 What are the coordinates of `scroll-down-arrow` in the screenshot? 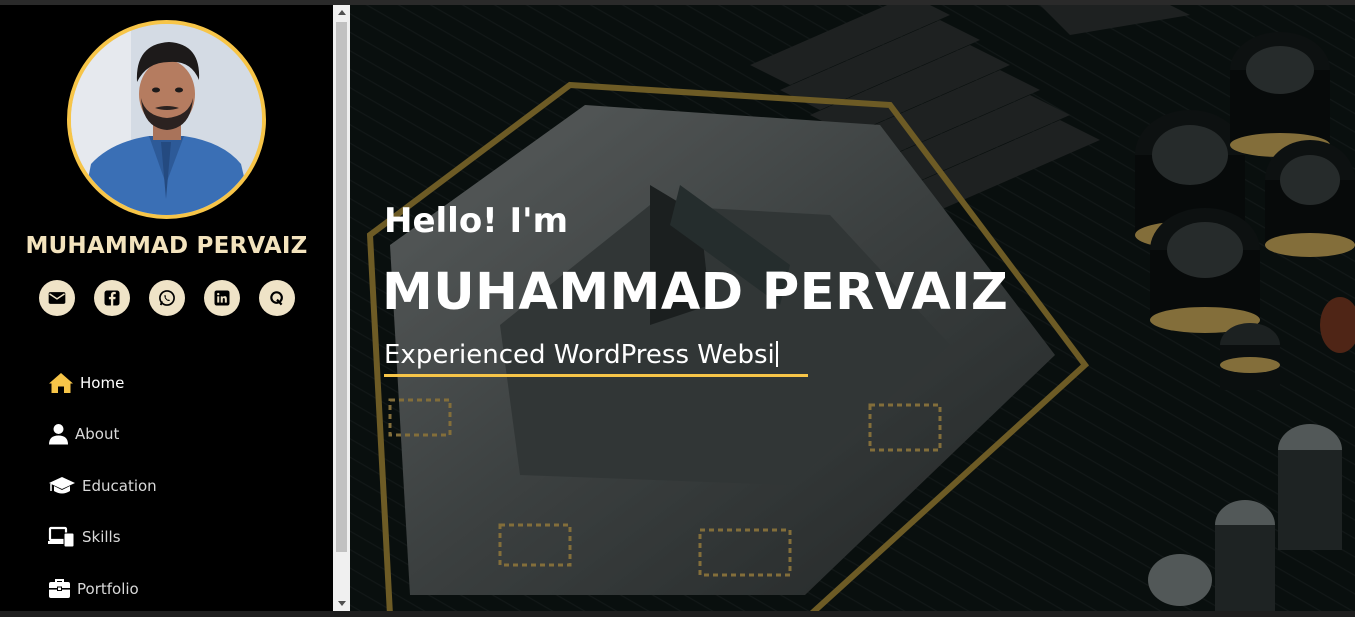 It's located at (341, 603).